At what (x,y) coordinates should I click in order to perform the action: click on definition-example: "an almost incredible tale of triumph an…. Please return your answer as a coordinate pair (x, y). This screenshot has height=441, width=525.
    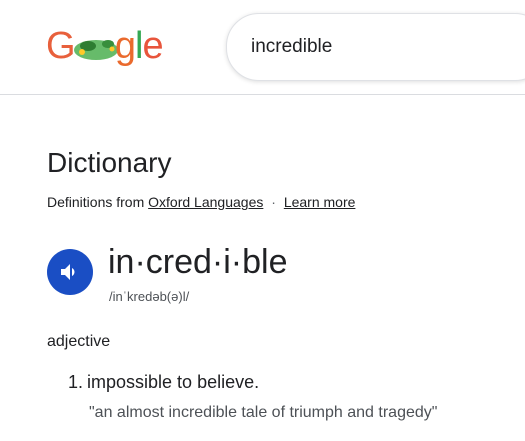
    Looking at the image, I should click on (263, 412).